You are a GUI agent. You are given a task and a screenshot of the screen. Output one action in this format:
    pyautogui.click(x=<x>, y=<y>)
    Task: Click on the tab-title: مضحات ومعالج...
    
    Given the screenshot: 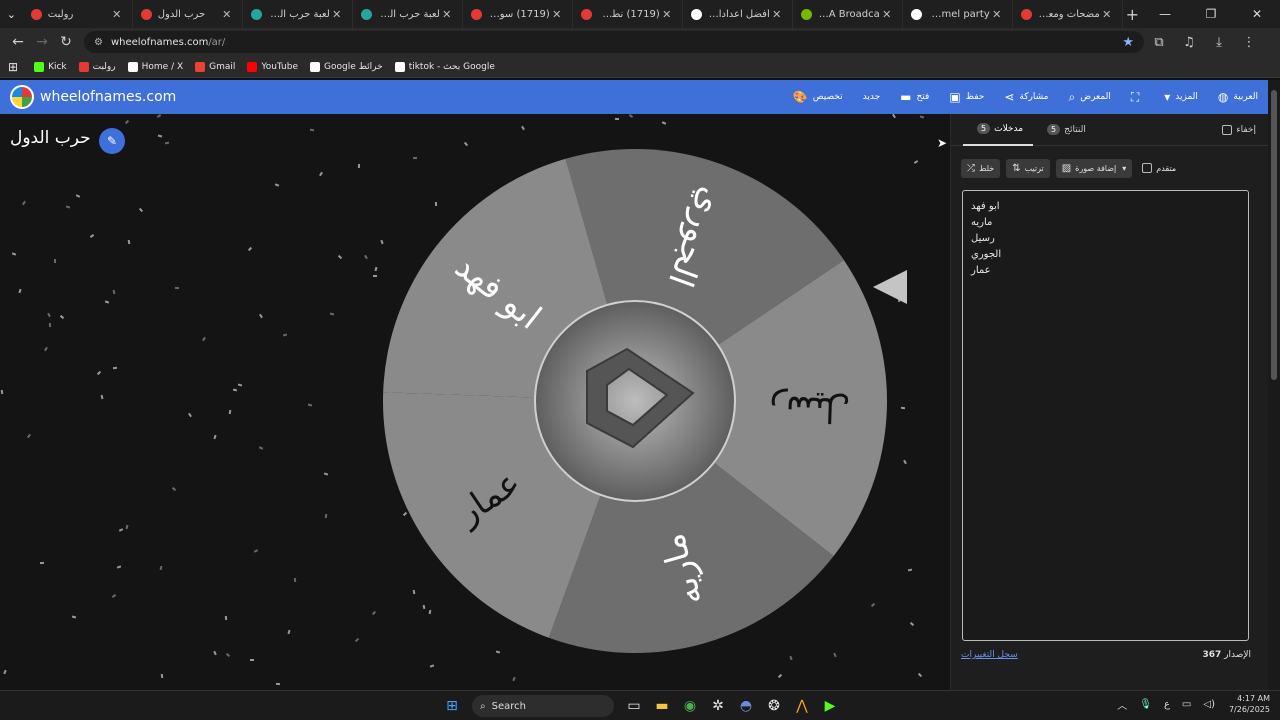 What is the action you would take?
    pyautogui.click(x=1069, y=14)
    